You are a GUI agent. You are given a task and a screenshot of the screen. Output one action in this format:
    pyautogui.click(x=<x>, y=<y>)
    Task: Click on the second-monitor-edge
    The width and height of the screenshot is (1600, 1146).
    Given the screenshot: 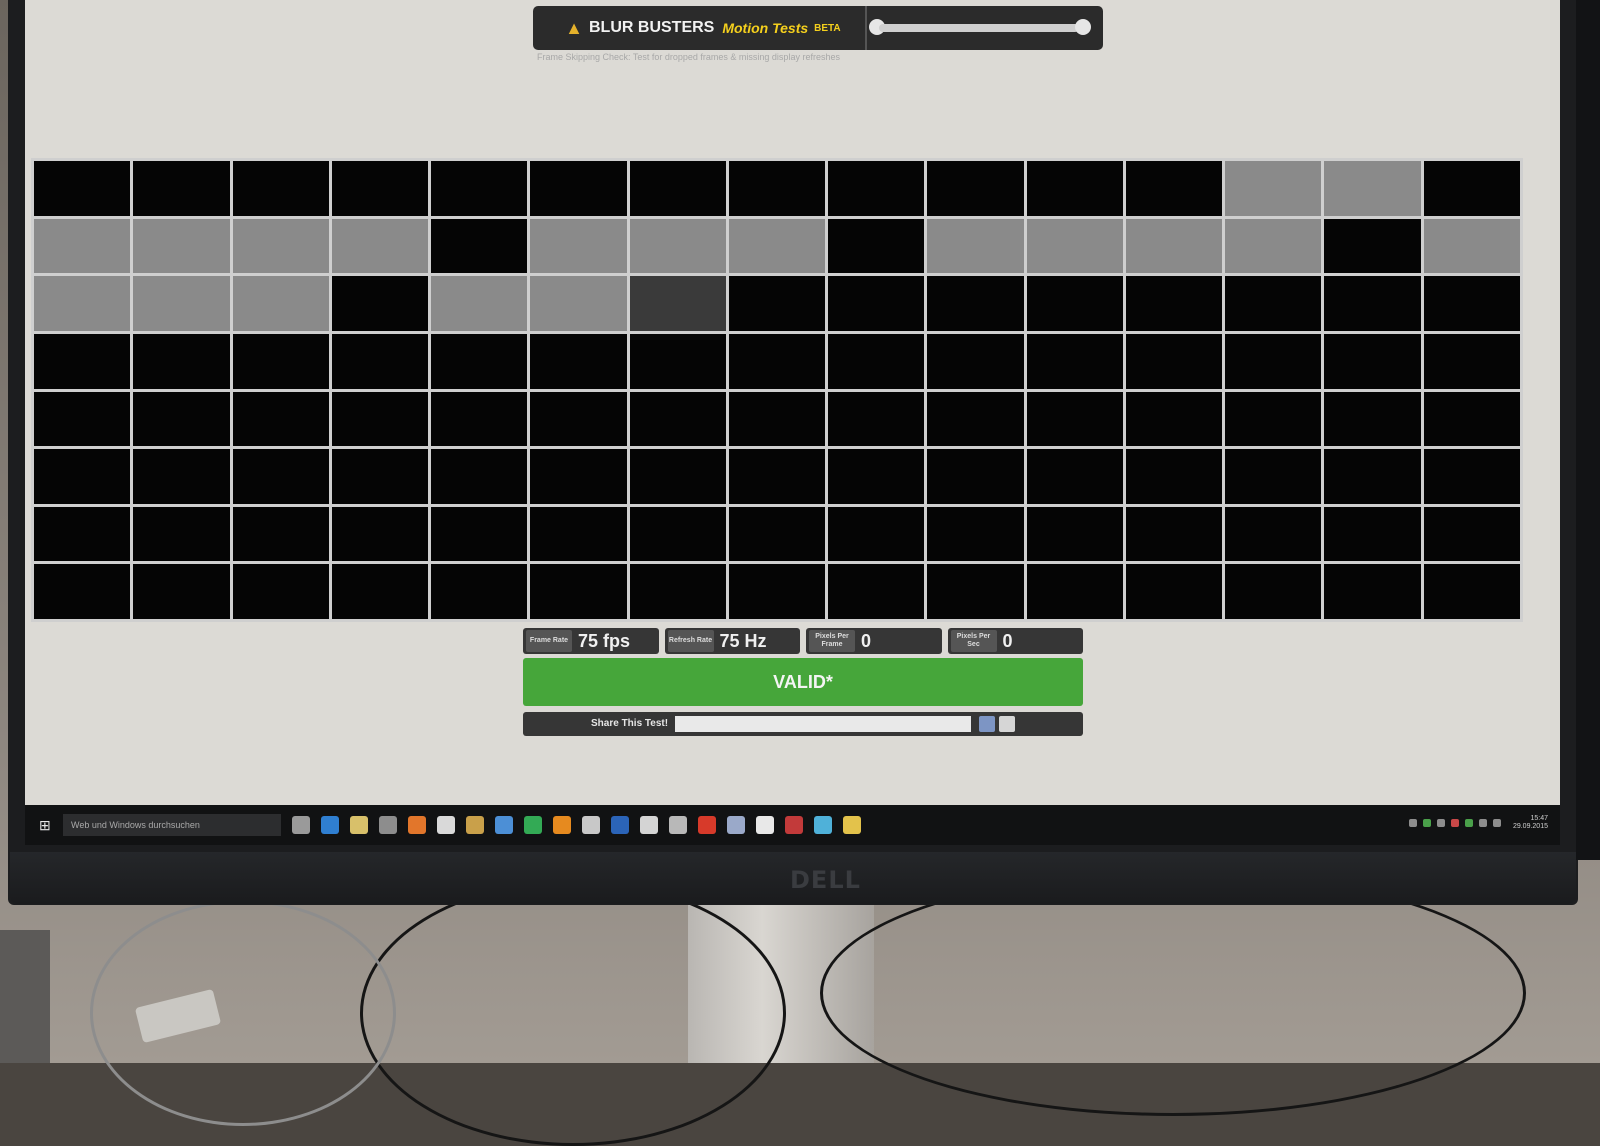 What is the action you would take?
    pyautogui.click(x=1588, y=430)
    